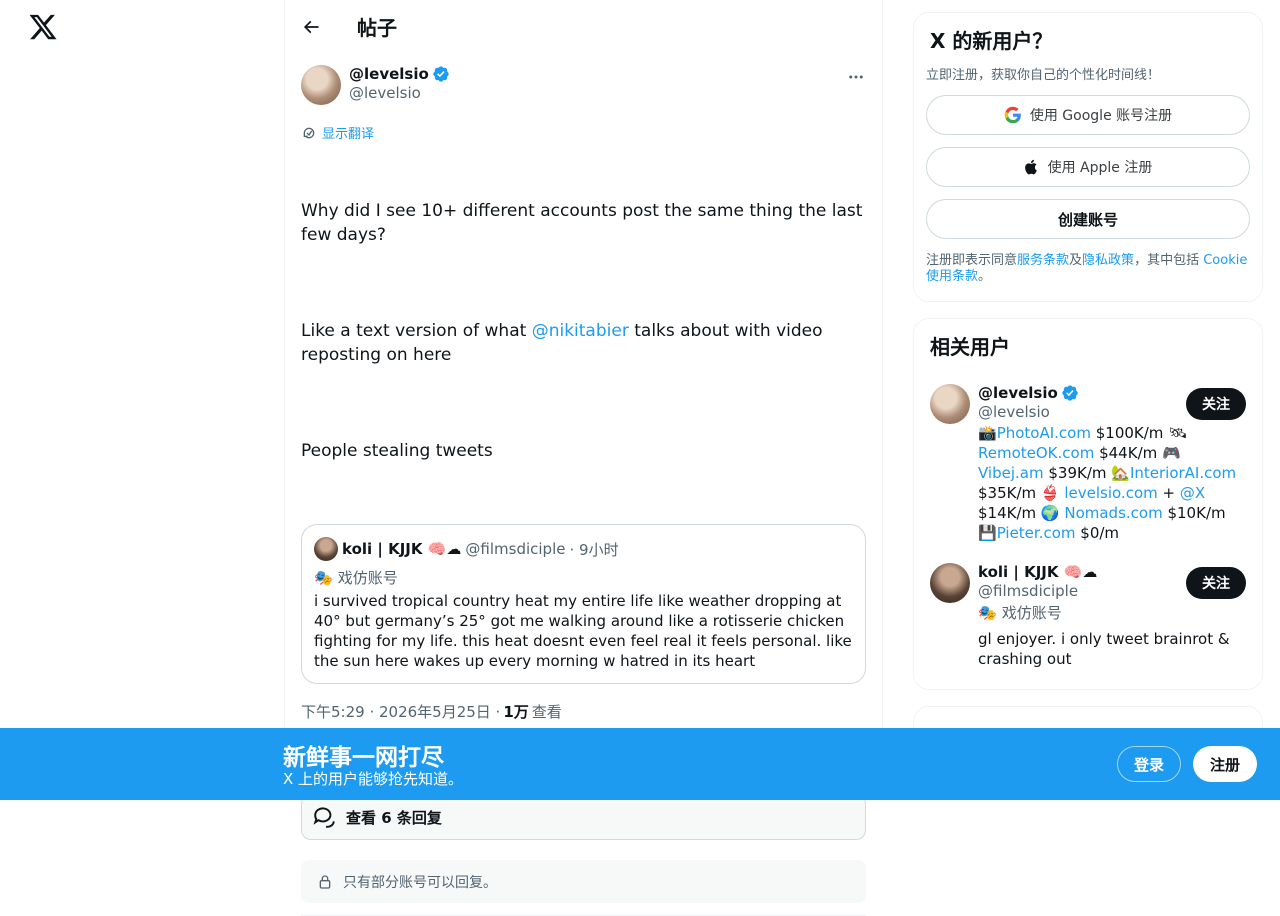  Describe the element at coordinates (1043, 260) in the screenshot. I see `terms-of-service-link: 服务条款` at that location.